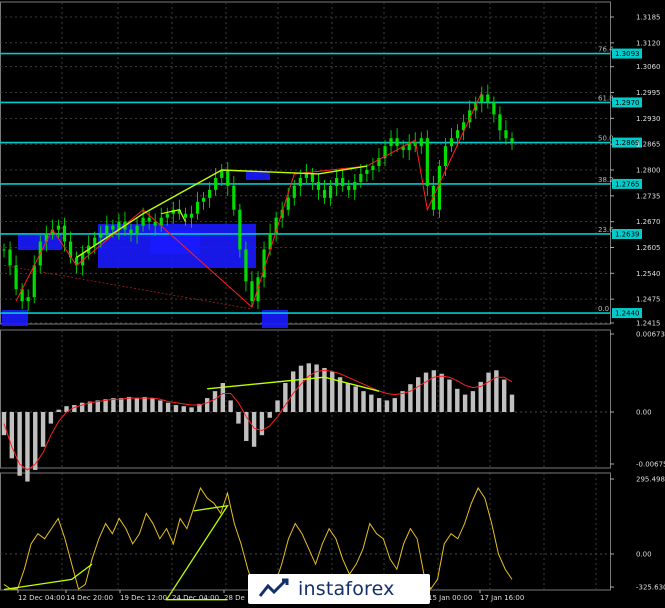 This screenshot has height=608, width=665. Describe the element at coordinates (648, 300) in the screenshot. I see `price-tick-label: 1.2475` at that location.